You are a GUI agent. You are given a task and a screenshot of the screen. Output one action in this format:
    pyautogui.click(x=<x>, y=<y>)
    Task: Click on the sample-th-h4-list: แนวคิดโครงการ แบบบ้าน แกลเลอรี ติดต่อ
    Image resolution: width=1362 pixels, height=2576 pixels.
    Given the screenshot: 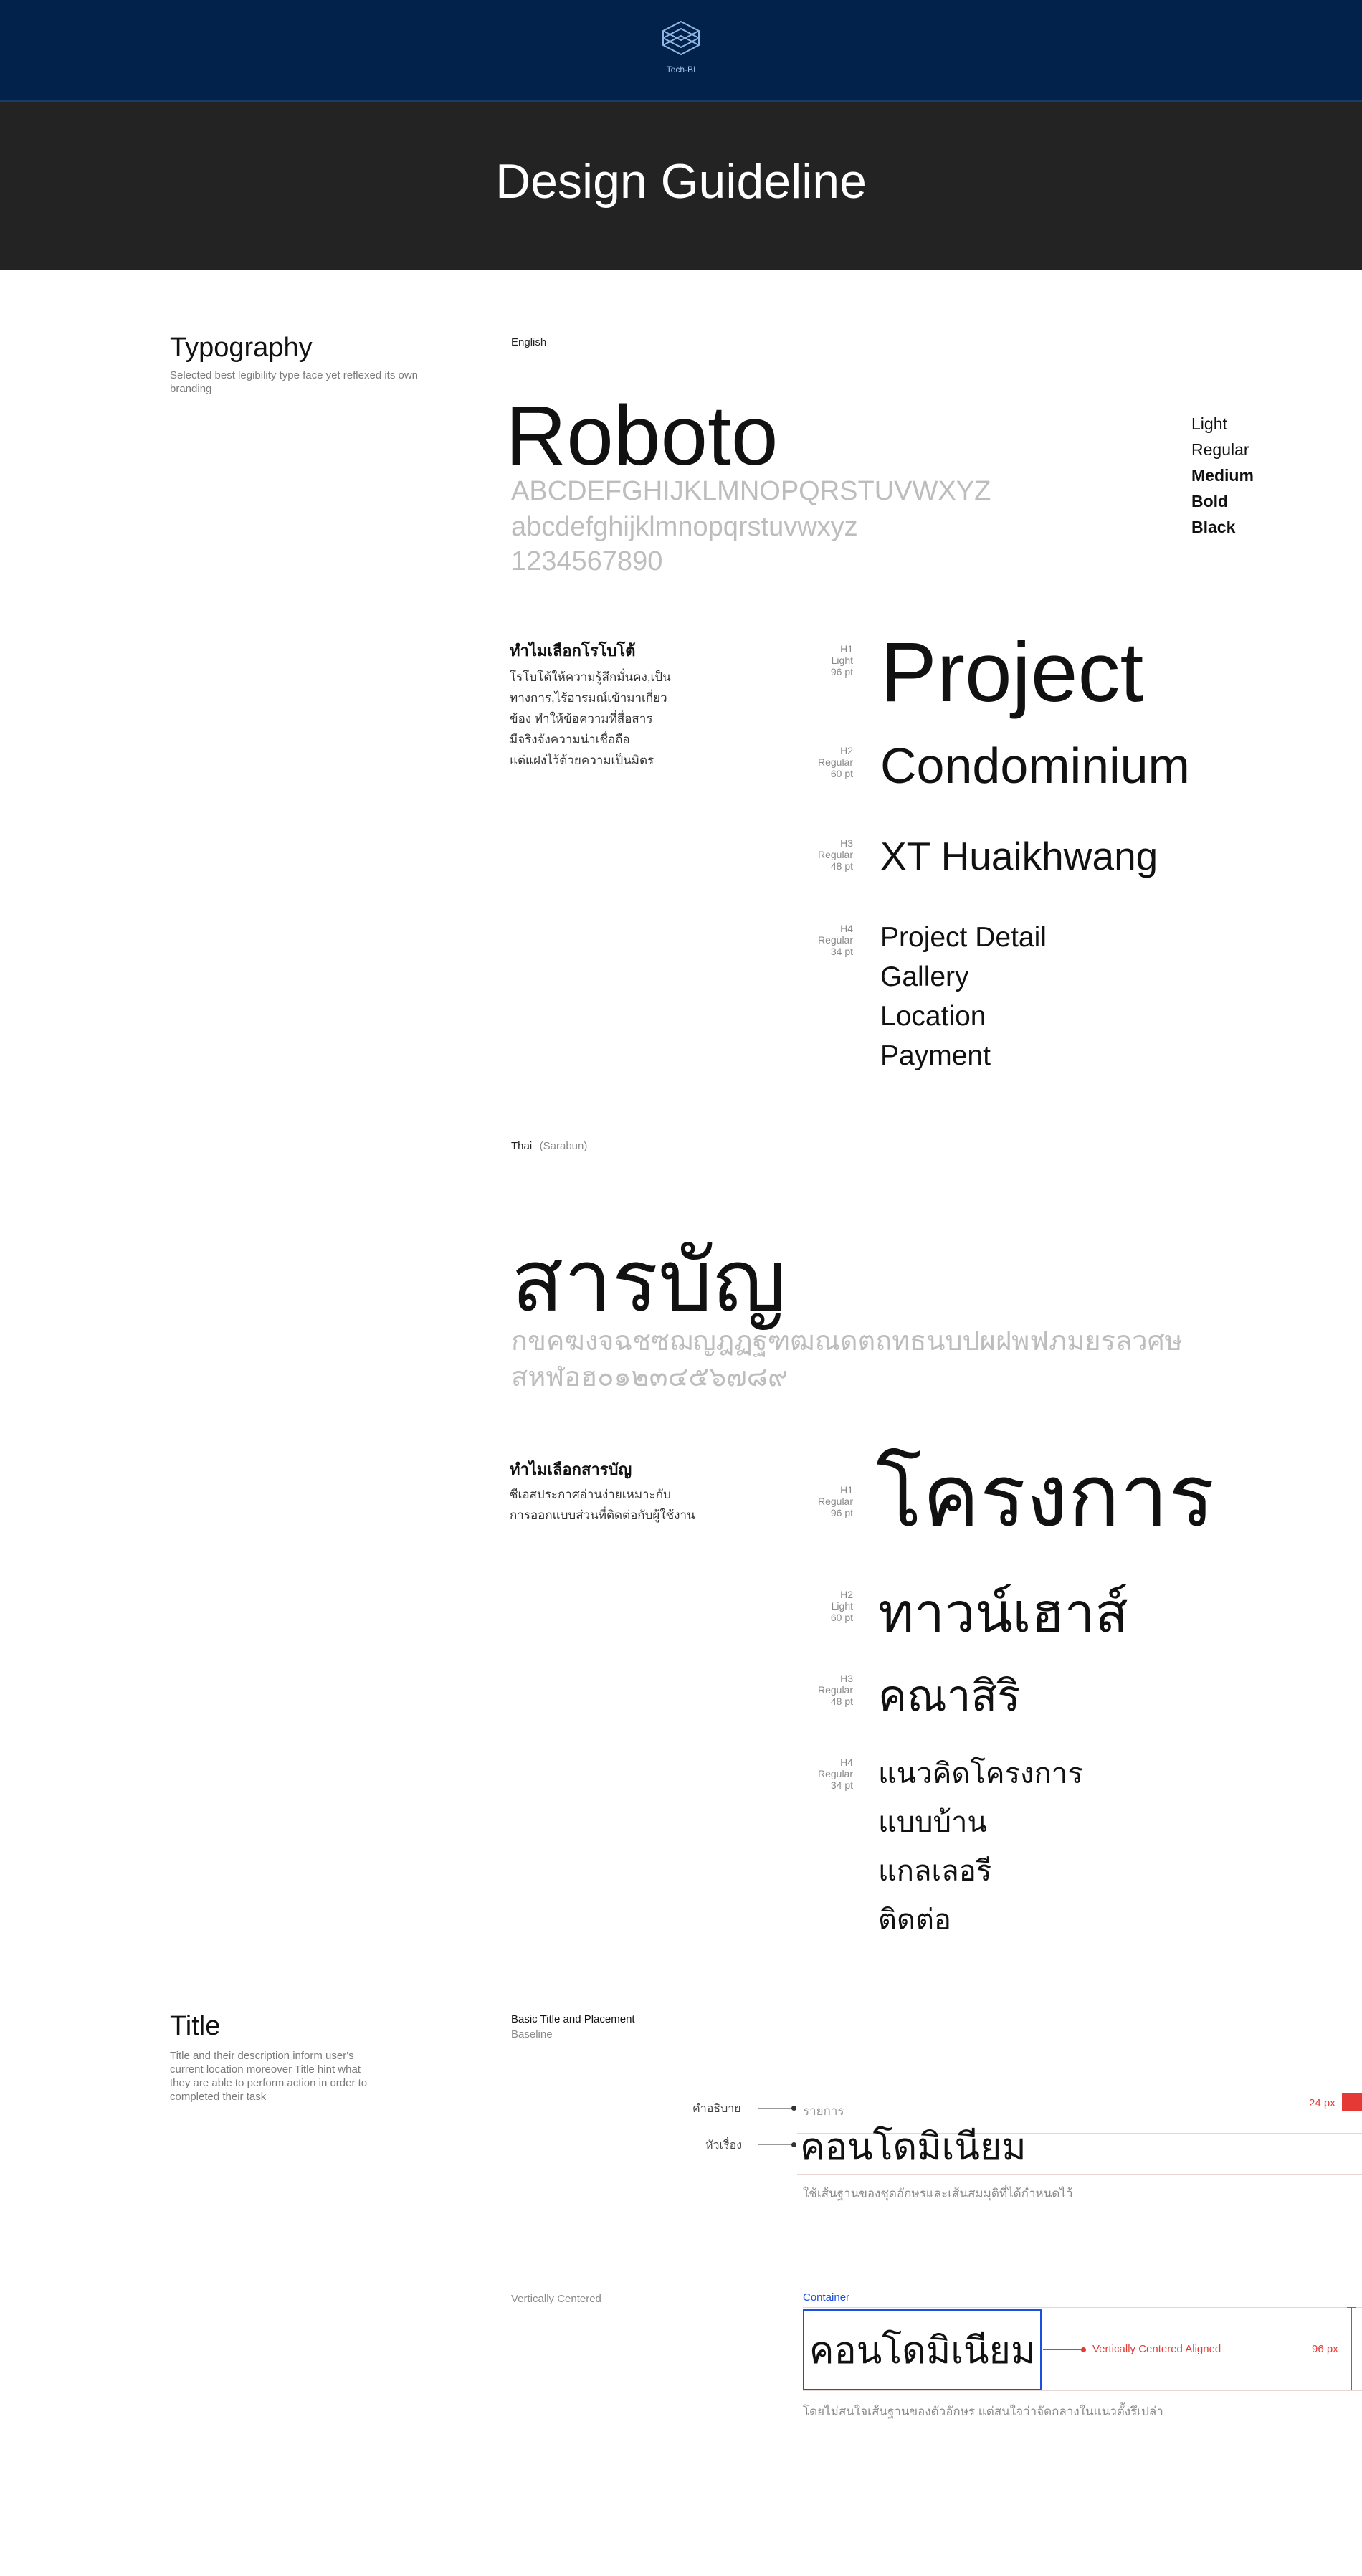 What is the action you would take?
    pyautogui.click(x=981, y=1847)
    